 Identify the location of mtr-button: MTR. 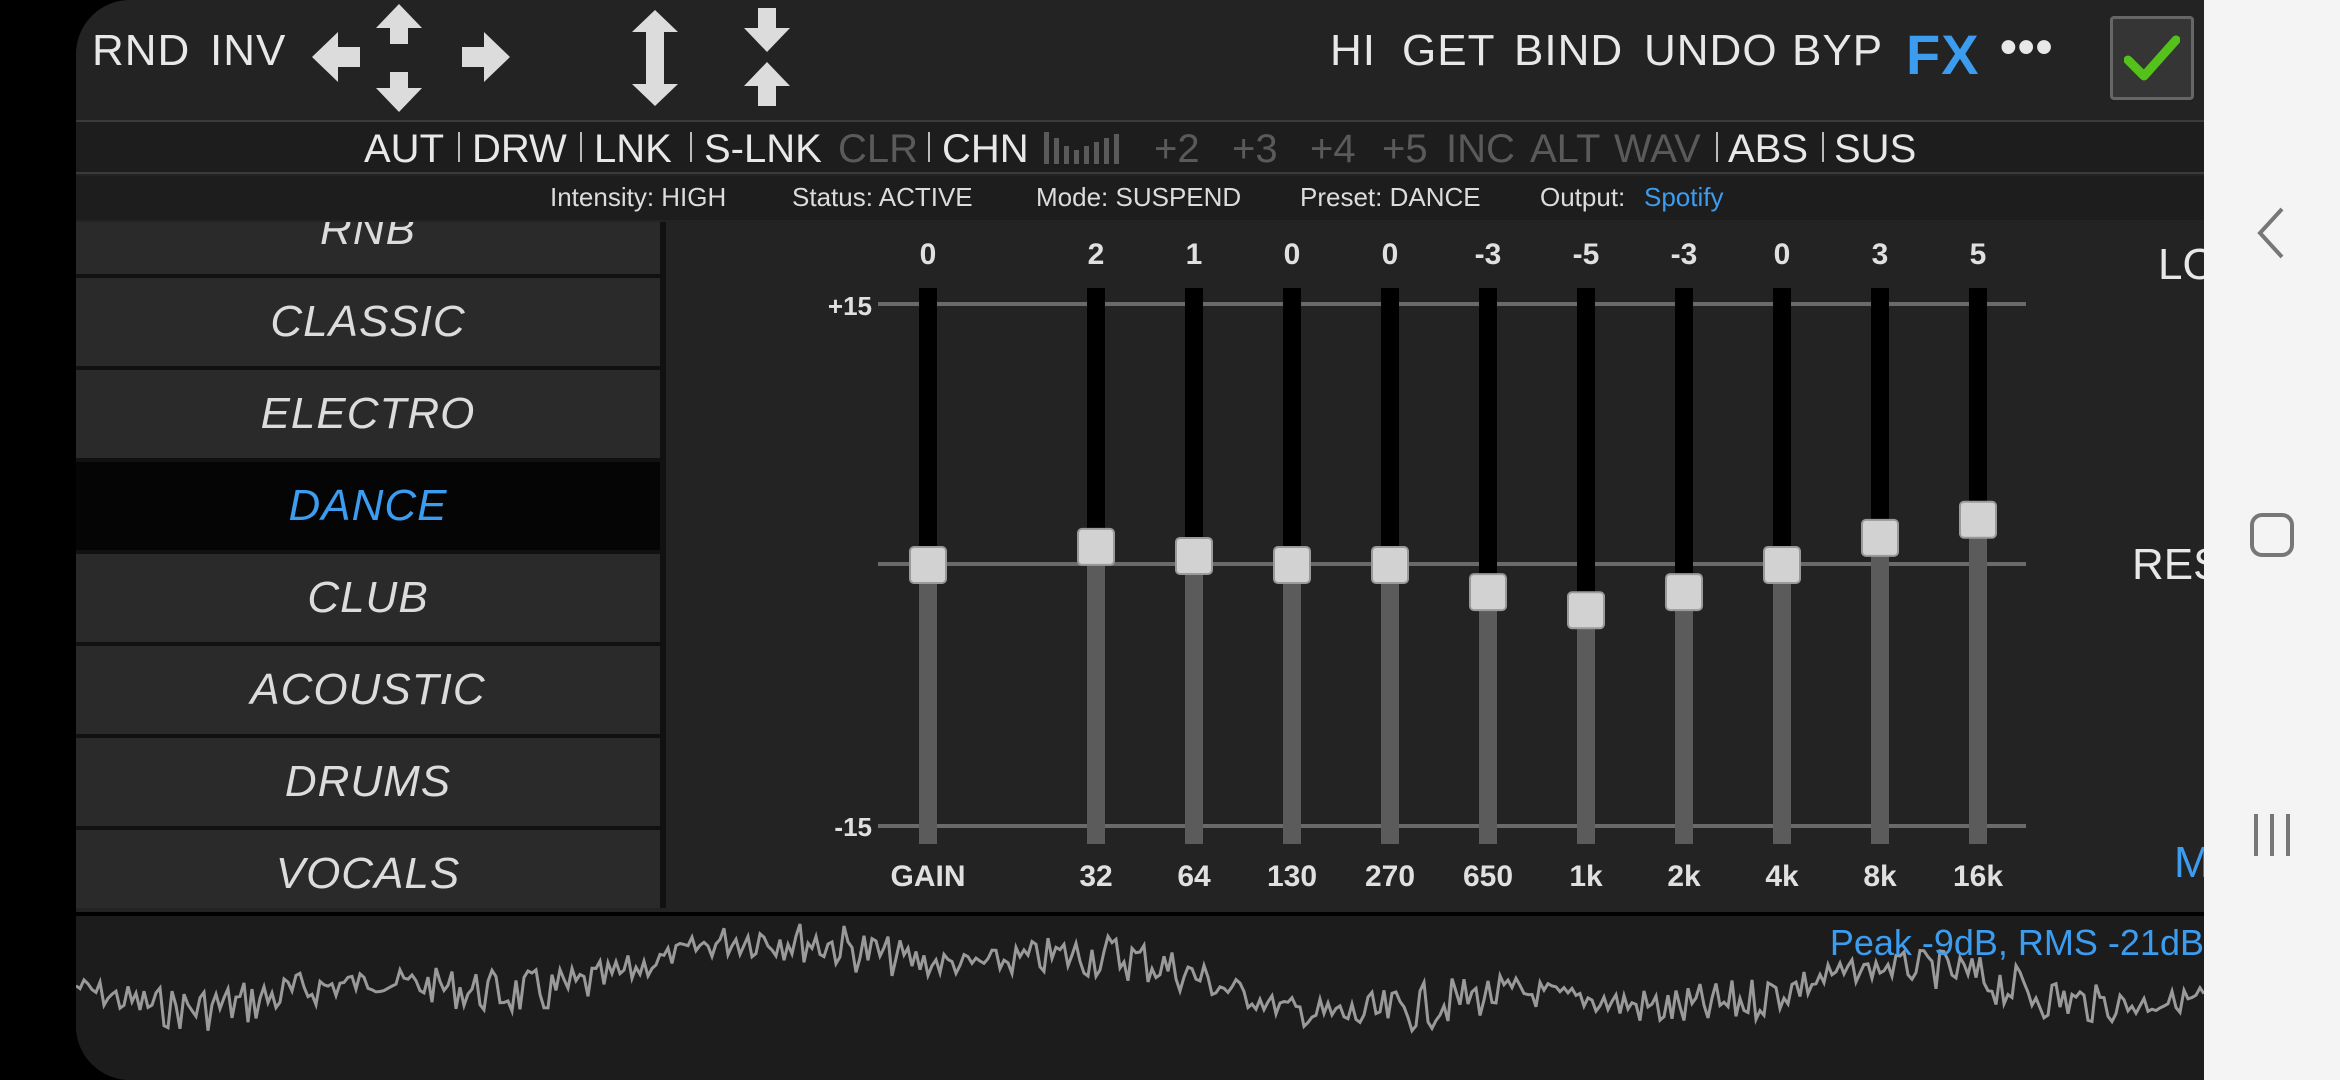
(2189, 863).